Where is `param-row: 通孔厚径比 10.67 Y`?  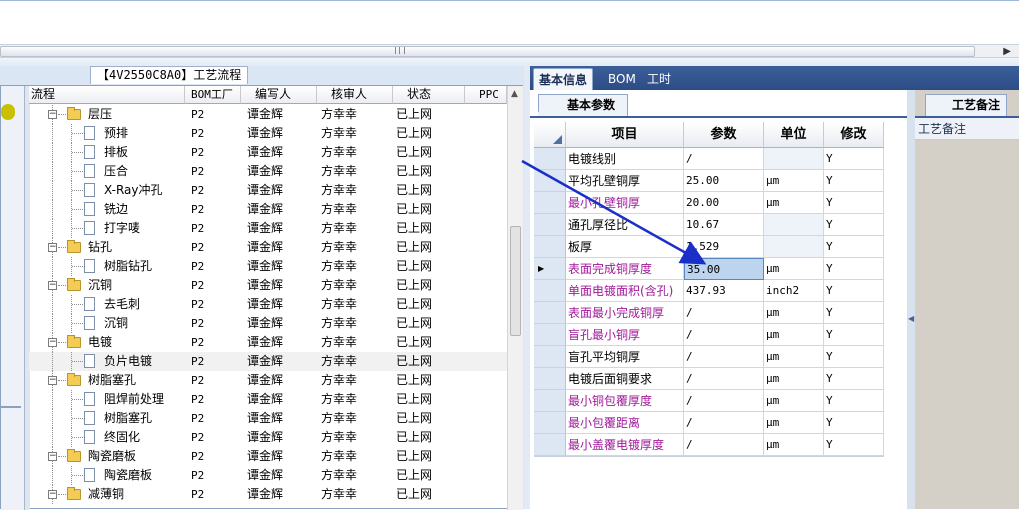
param-row: 通孔厚径比 10.67 Y is located at coordinates (720, 225).